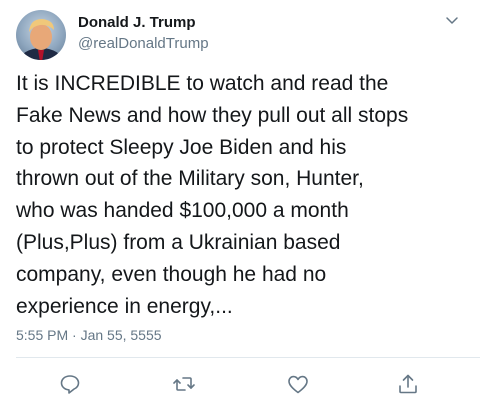  I want to click on more-options-button, so click(452, 20).